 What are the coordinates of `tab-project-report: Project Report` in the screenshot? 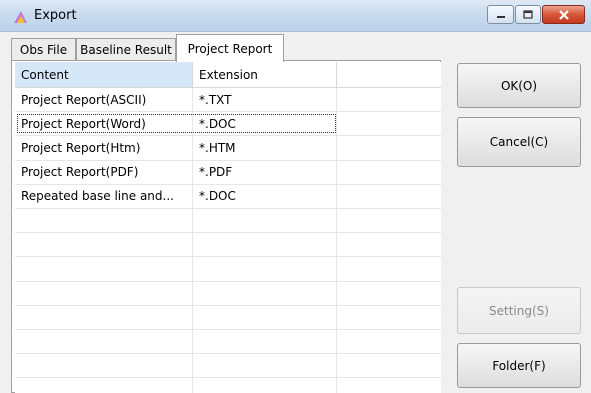 It's located at (230, 48).